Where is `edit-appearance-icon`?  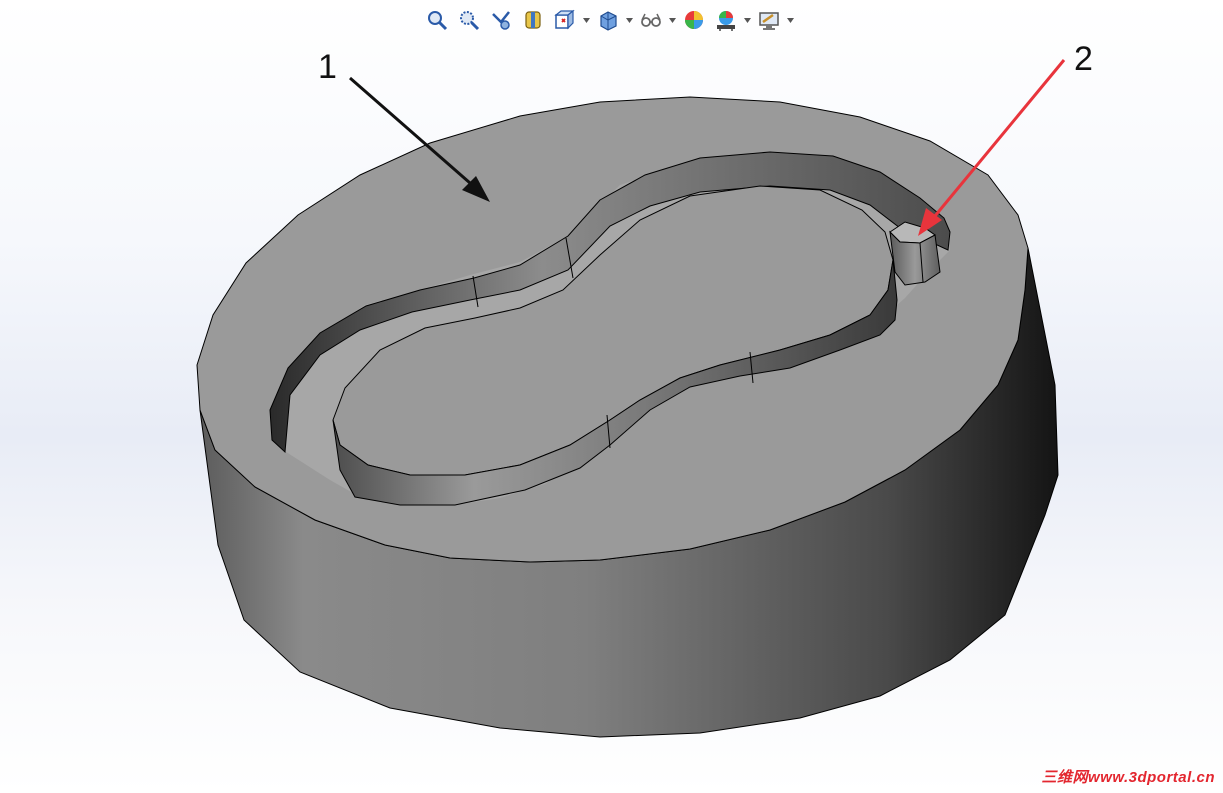
edit-appearance-icon is located at coordinates (694, 20).